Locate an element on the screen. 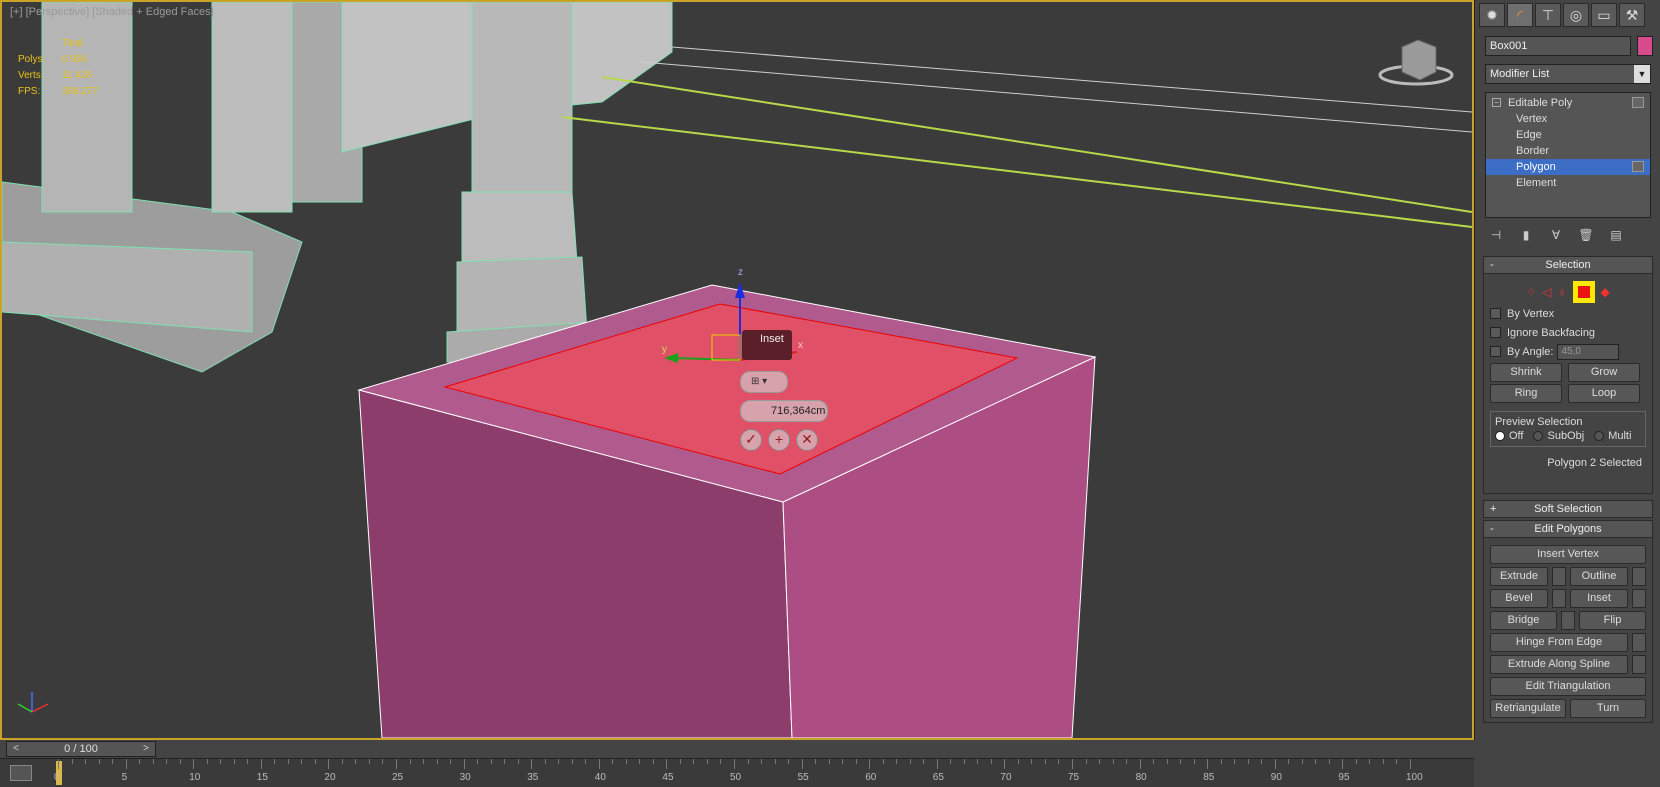 Image resolution: width=1660 pixels, height=787 pixels. collapse-icon: − is located at coordinates (1496, 102).